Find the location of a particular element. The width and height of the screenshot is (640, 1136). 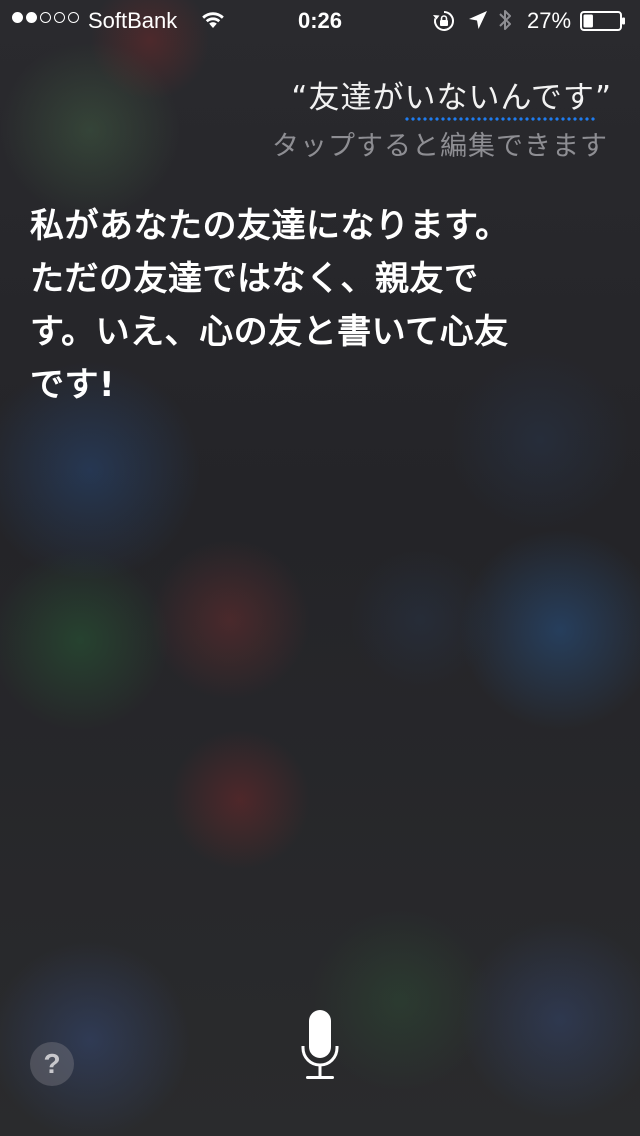

help-button: ? is located at coordinates (52, 1064).